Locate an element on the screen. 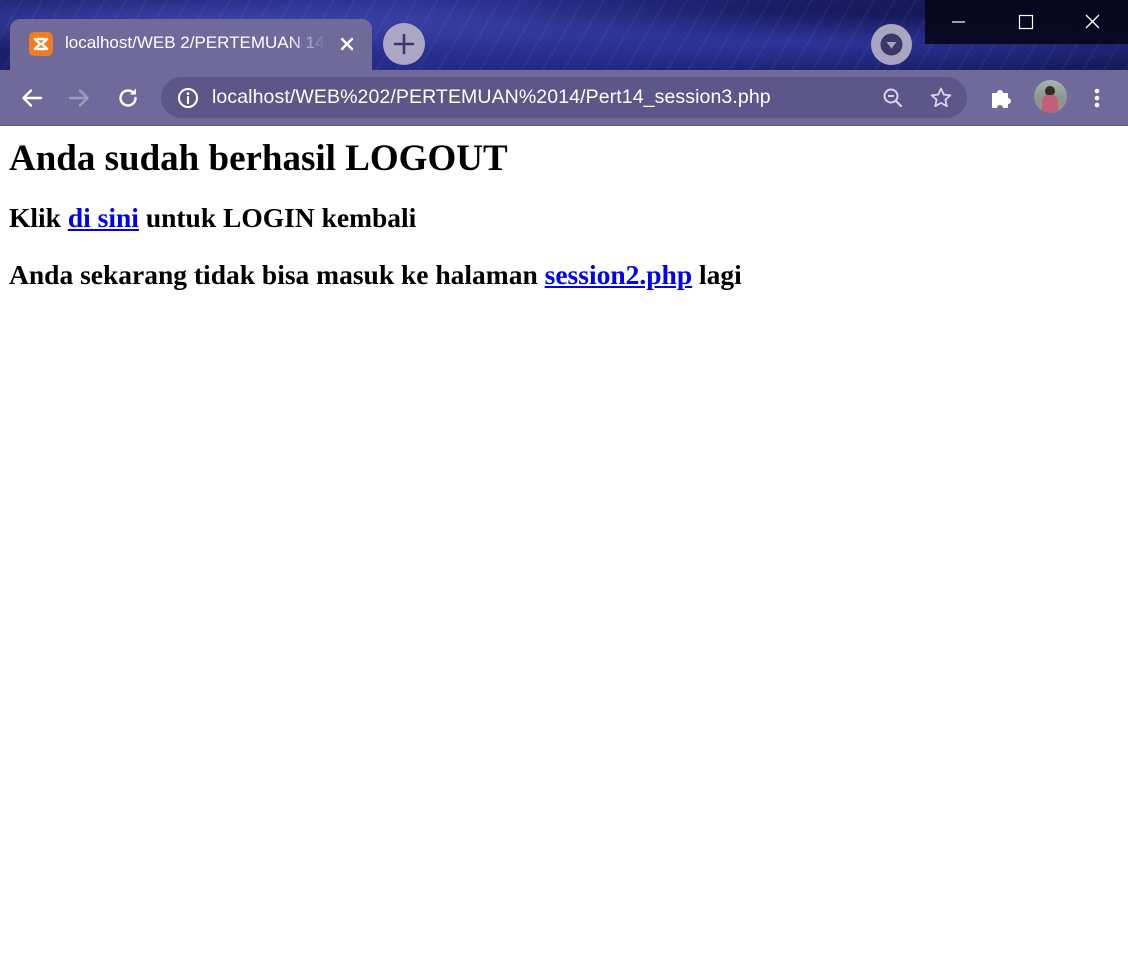 The height and width of the screenshot is (958, 1128). minimize-button is located at coordinates (958, 22).